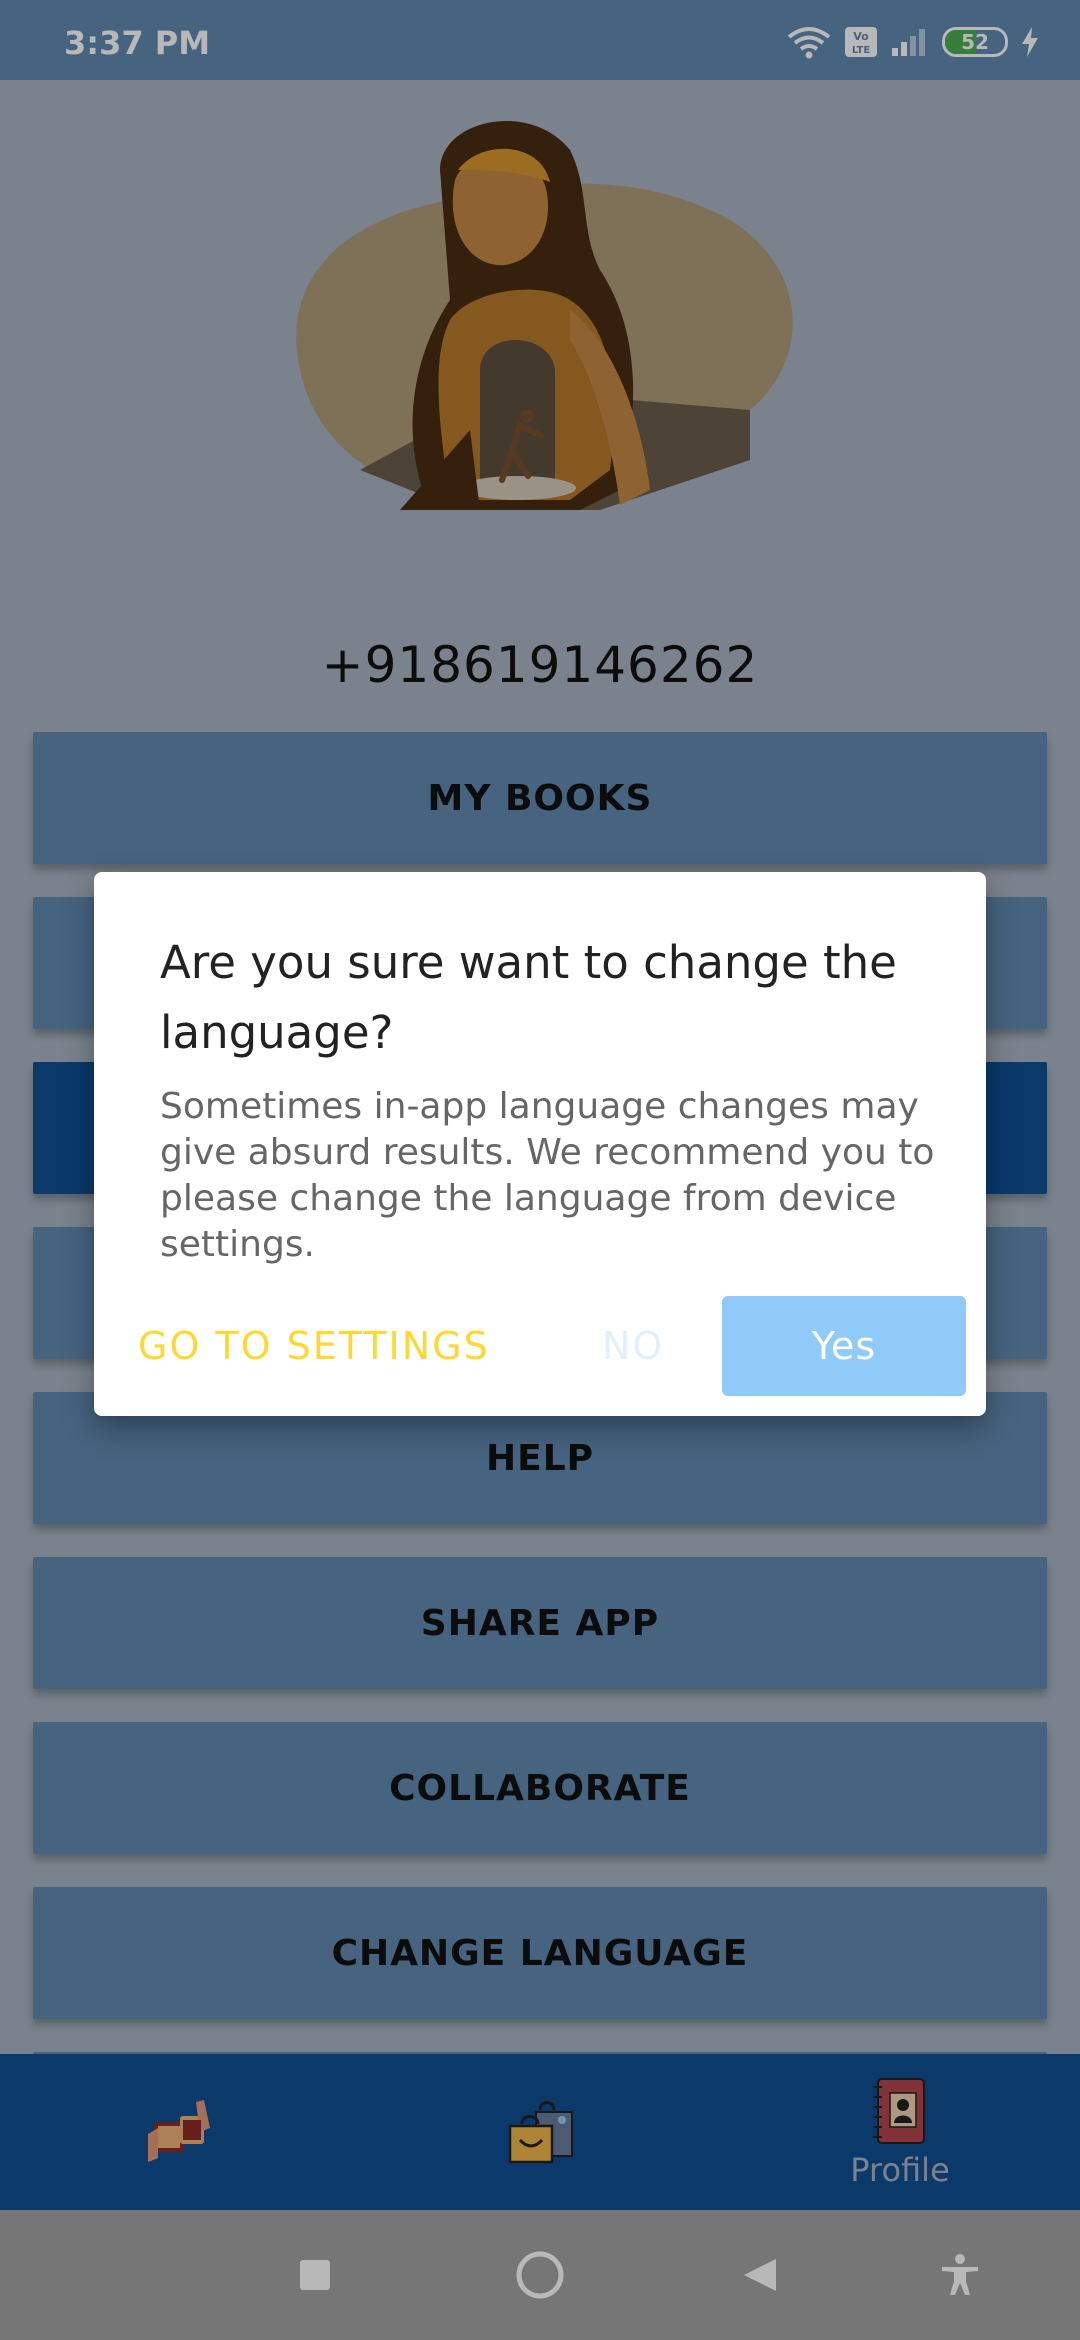 The height and width of the screenshot is (2340, 1080). What do you see at coordinates (633, 1346) in the screenshot?
I see `no-button: NO` at bounding box center [633, 1346].